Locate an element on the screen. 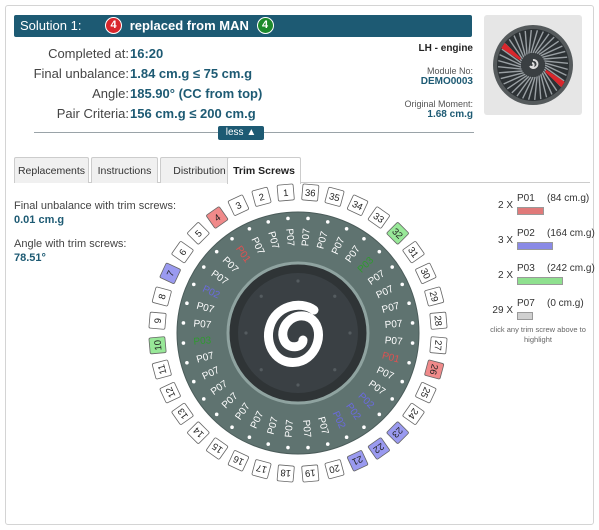 The width and height of the screenshot is (599, 530). slot-number: 18 is located at coordinates (285, 473).